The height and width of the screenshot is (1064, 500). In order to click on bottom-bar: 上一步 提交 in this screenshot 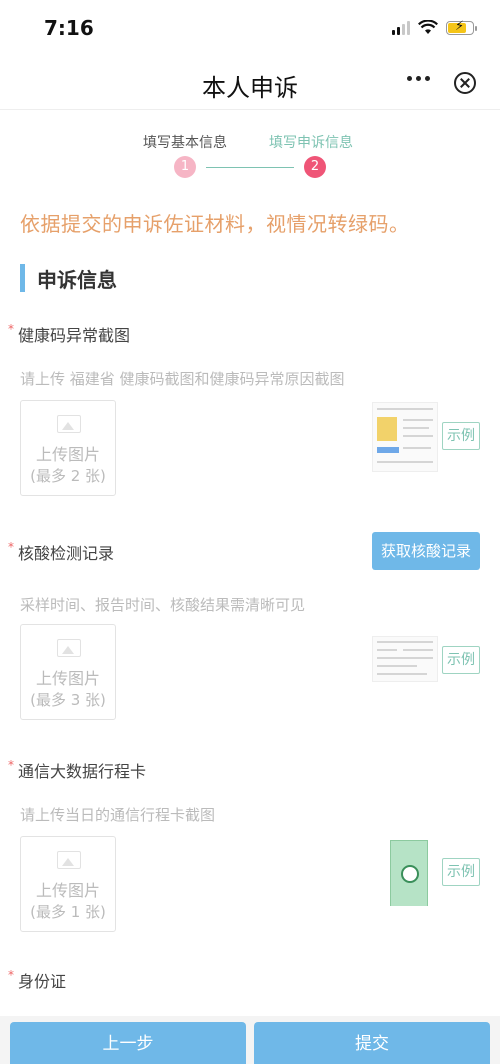, I will do `click(250, 1040)`.